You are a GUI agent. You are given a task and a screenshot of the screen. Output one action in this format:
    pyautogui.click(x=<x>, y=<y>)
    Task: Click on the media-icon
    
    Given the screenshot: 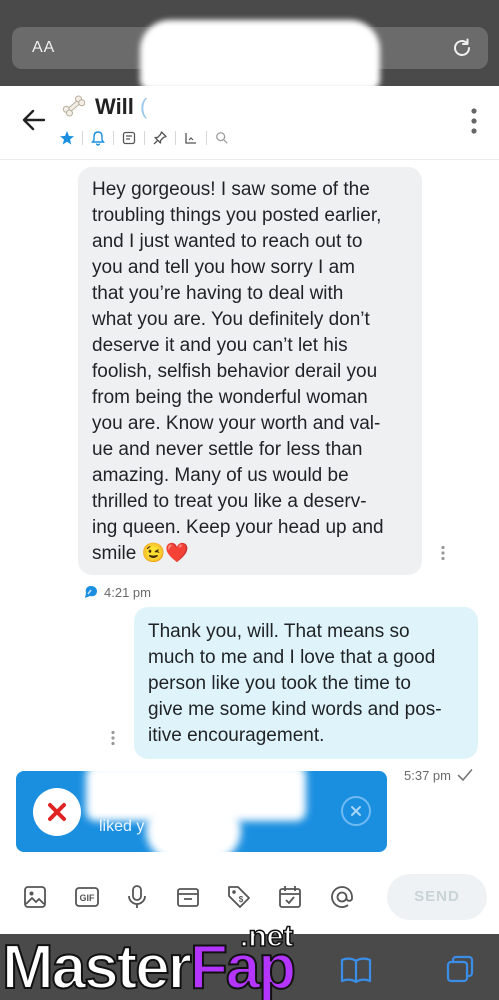 What is the action you would take?
    pyautogui.click(x=191, y=138)
    